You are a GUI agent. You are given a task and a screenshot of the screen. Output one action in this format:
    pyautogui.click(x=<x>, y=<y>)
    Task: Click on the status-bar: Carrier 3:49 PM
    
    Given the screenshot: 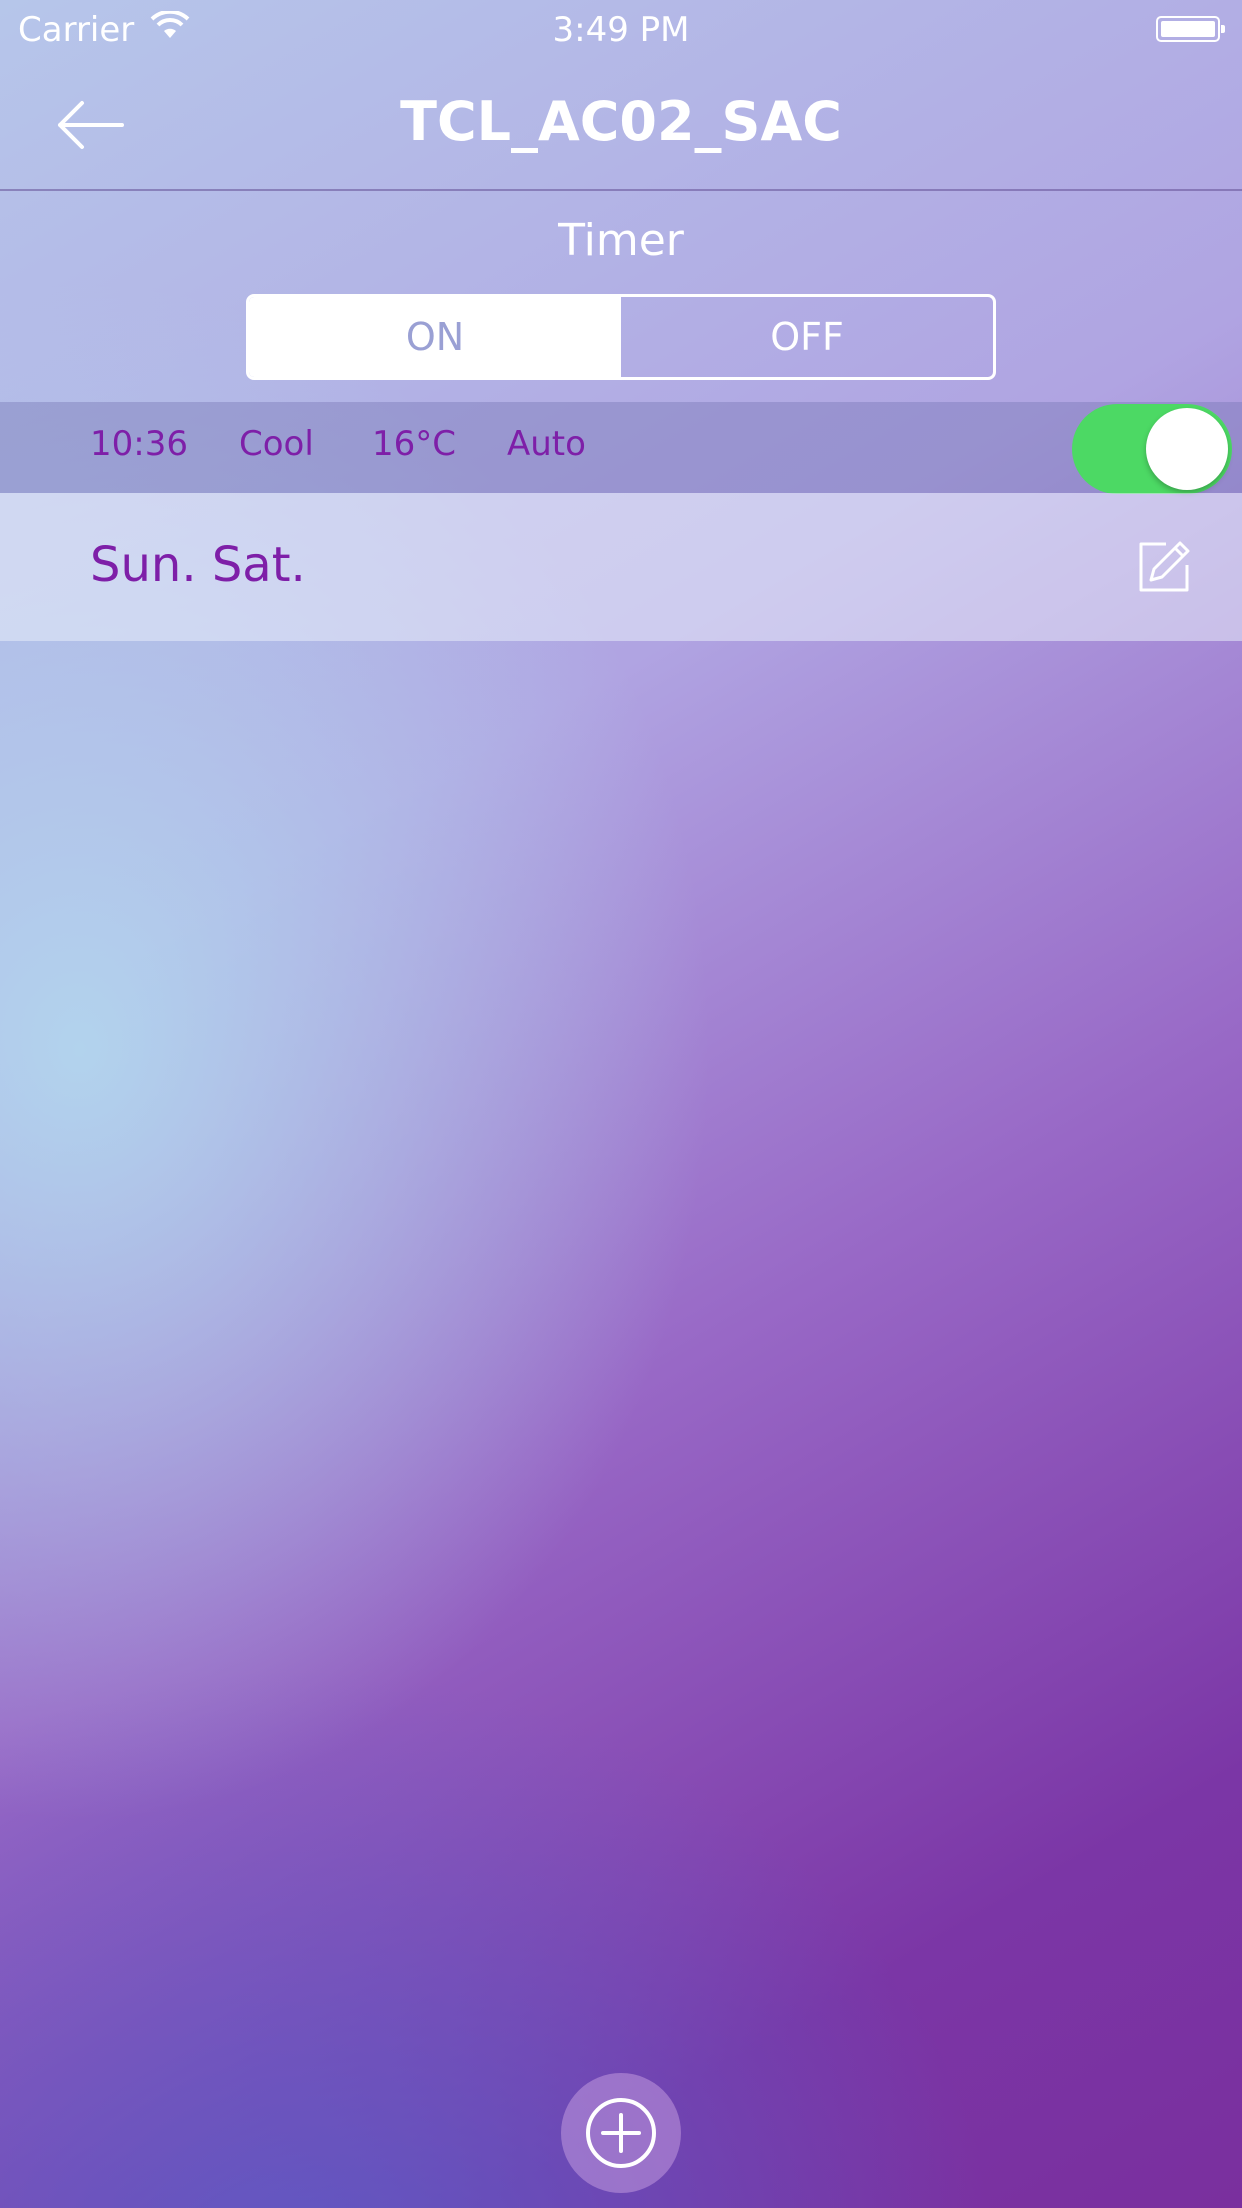 What is the action you would take?
    pyautogui.click(x=621, y=30)
    